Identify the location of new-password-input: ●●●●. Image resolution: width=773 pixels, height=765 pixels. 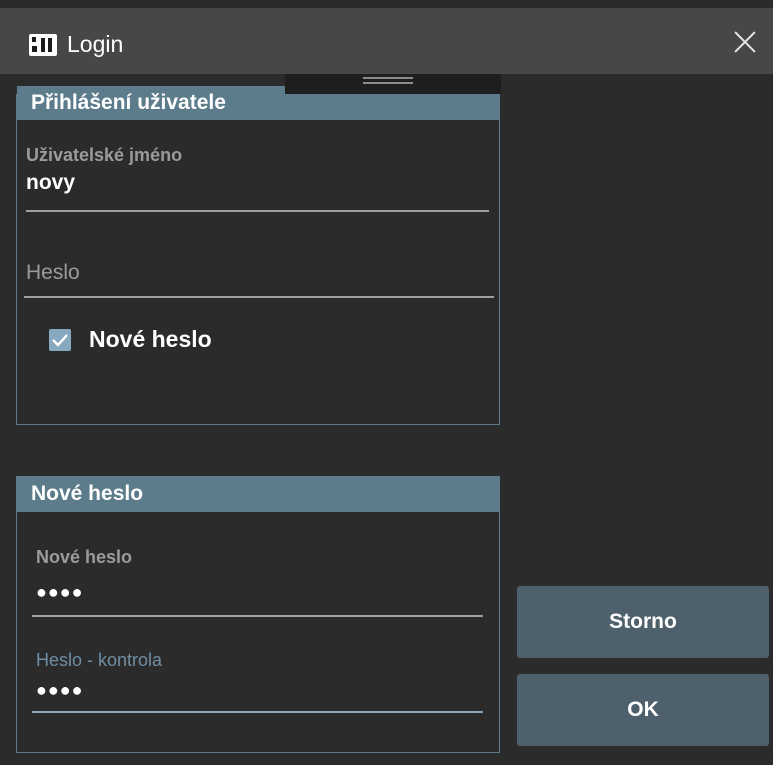
(60, 592).